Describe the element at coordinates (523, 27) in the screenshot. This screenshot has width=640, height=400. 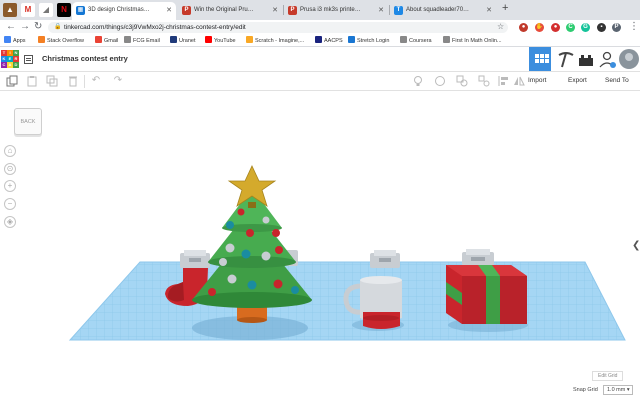
I see `extension-abp-icon: ●` at that location.